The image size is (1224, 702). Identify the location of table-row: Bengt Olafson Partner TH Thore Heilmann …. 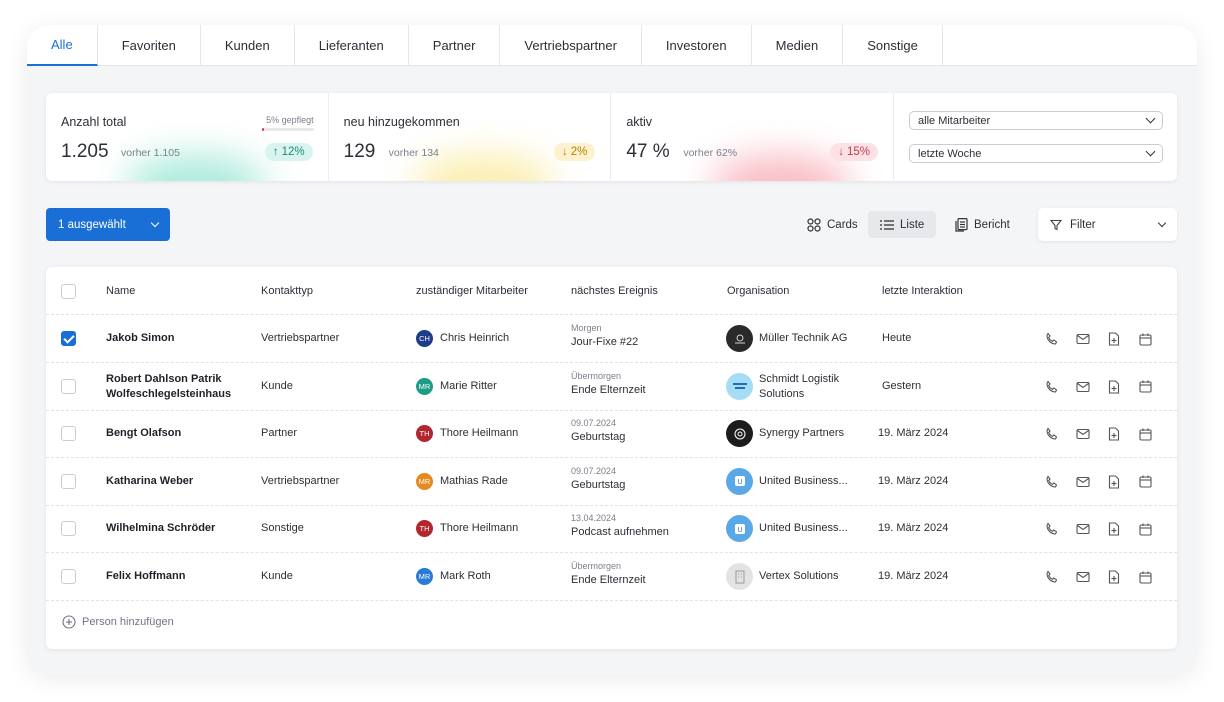
(611, 434).